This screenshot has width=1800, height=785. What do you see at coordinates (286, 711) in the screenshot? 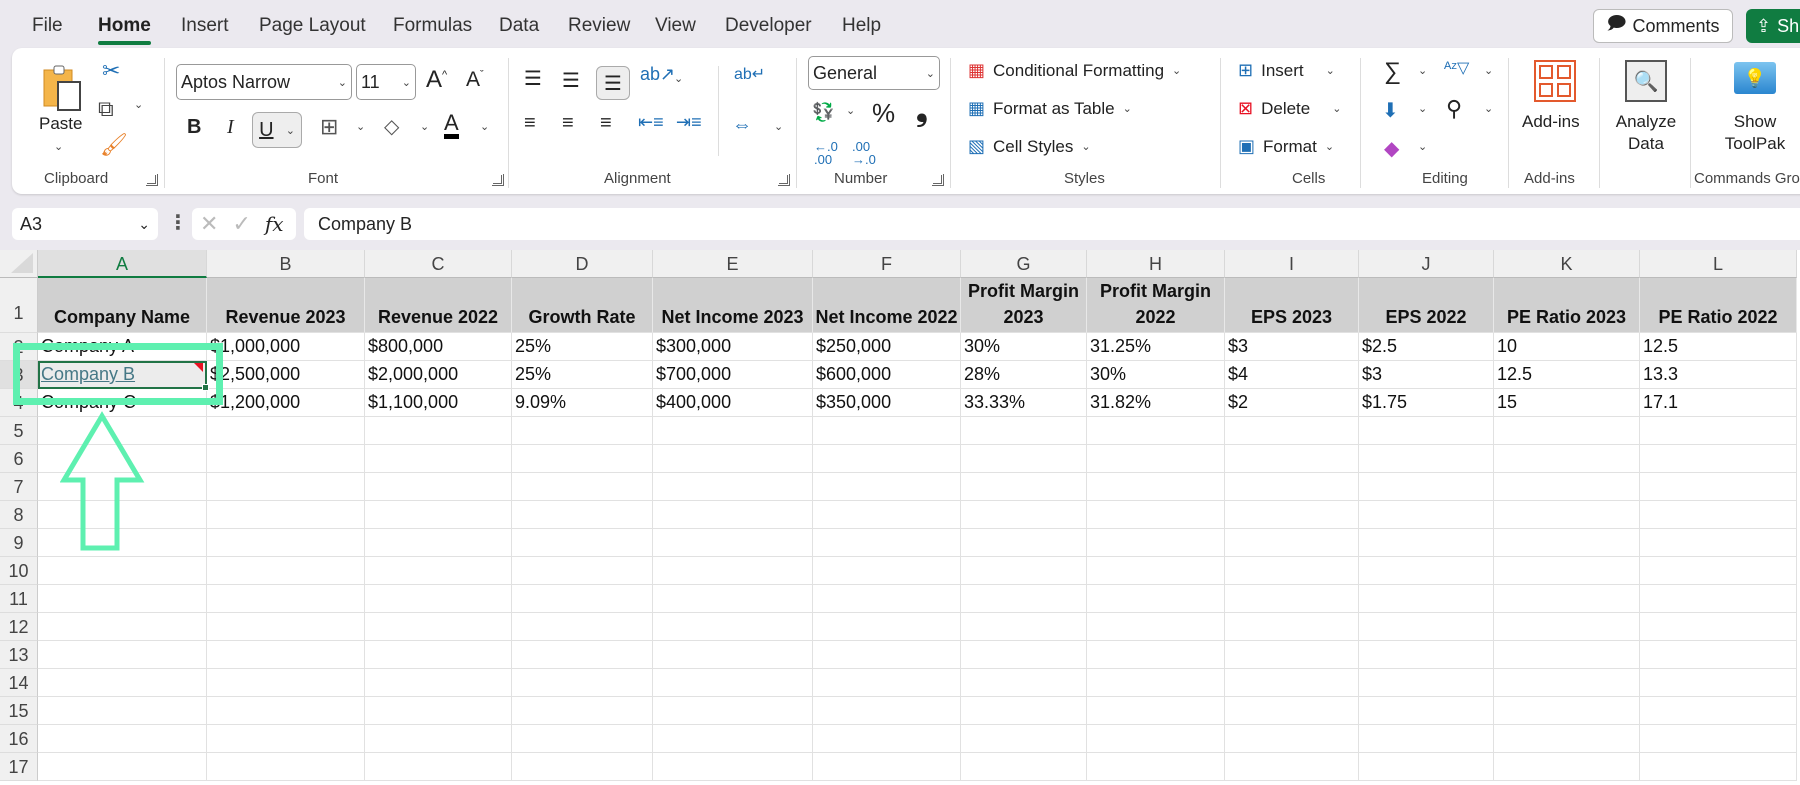
I see `cell-b15` at bounding box center [286, 711].